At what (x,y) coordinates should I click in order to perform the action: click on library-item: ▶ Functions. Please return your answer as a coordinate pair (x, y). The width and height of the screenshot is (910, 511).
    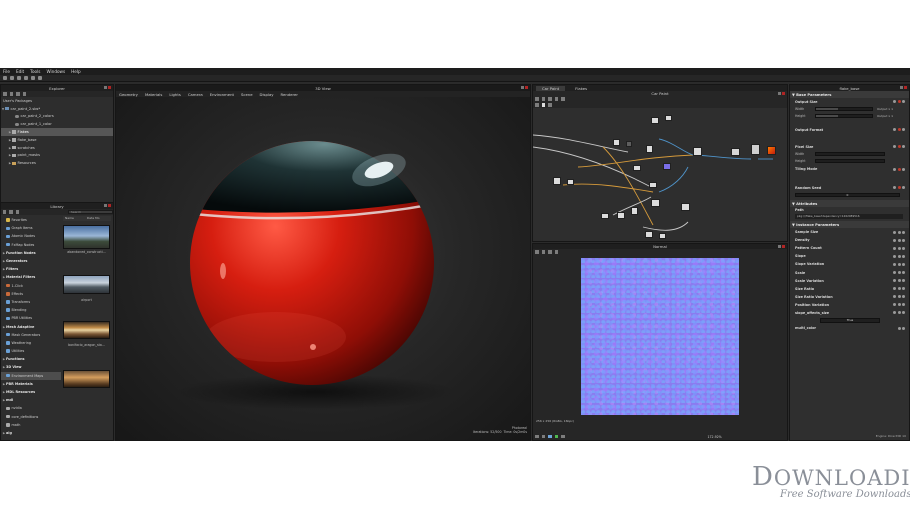
    Looking at the image, I should click on (31, 359).